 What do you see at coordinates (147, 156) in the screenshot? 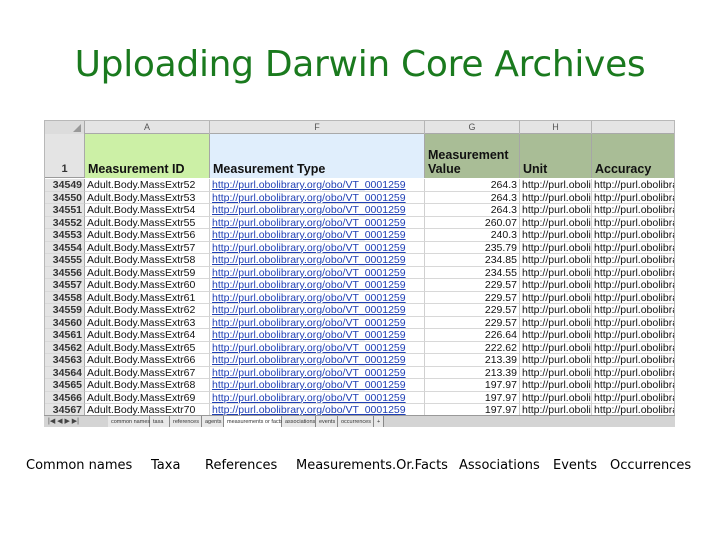
I see `header-measurement-id: Measurement ID` at bounding box center [147, 156].